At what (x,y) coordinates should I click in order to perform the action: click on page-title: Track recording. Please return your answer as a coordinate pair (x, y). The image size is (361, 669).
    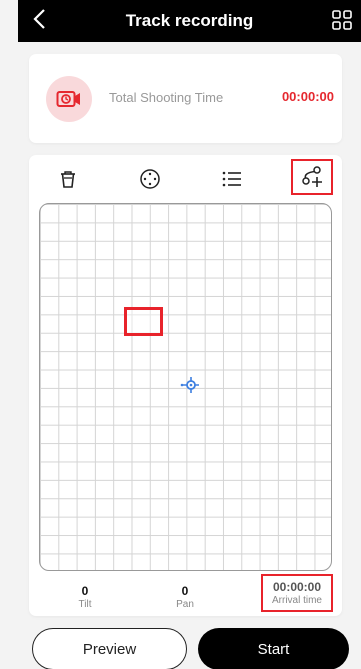
    Looking at the image, I should click on (189, 20).